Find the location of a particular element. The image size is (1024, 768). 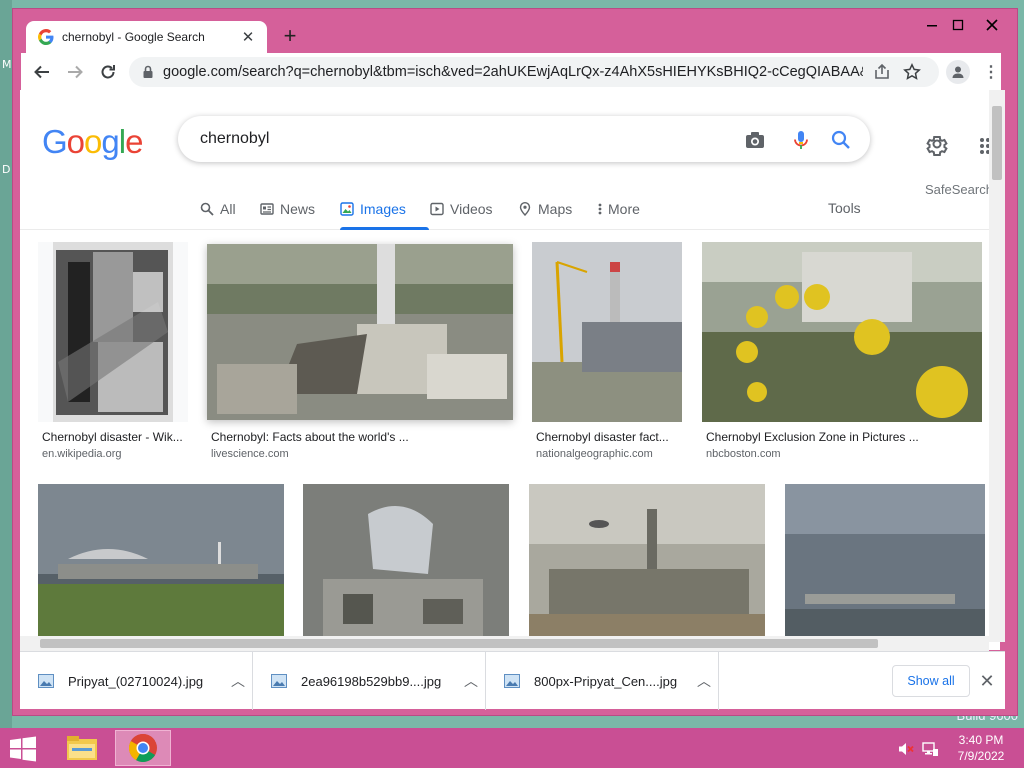

tab-videos: Videos is located at coordinates (461, 209).